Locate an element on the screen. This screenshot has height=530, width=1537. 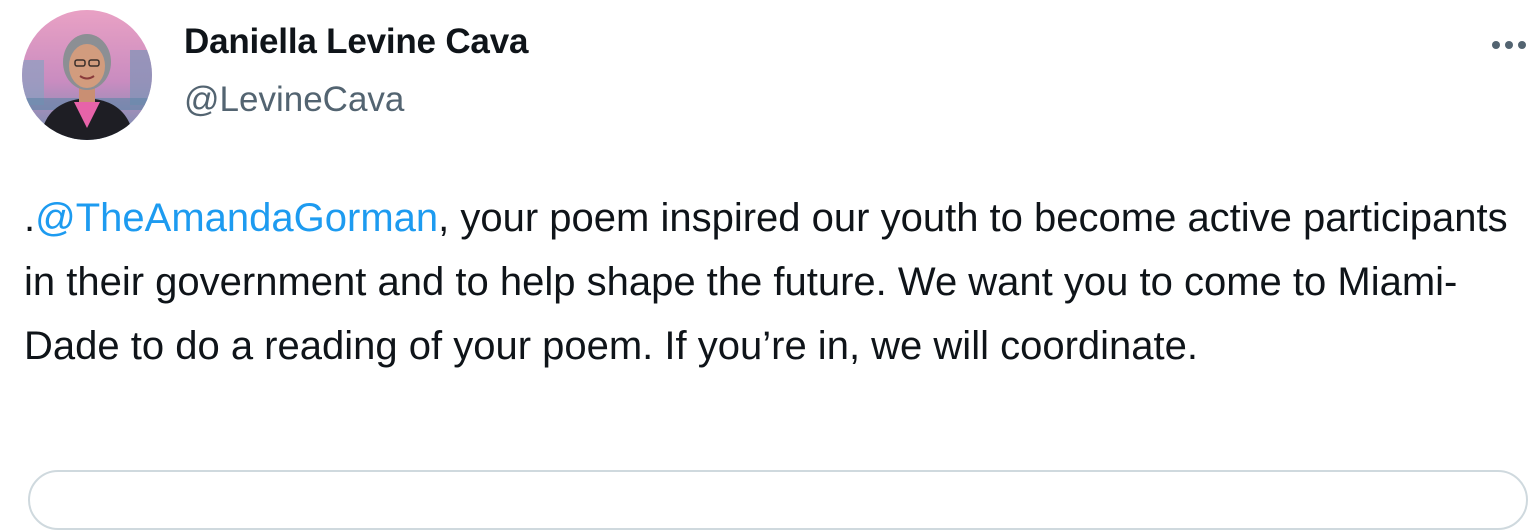
mention-link: @TheAmandaGorman is located at coordinates (236, 218).